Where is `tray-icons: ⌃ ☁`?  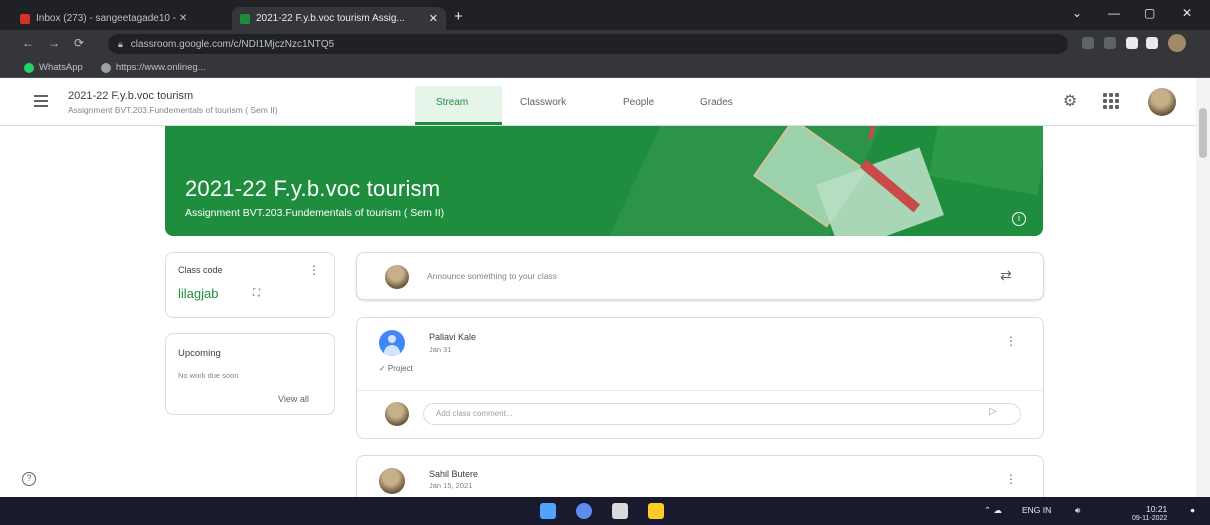
tray-icons: ⌃ ☁ is located at coordinates (993, 510).